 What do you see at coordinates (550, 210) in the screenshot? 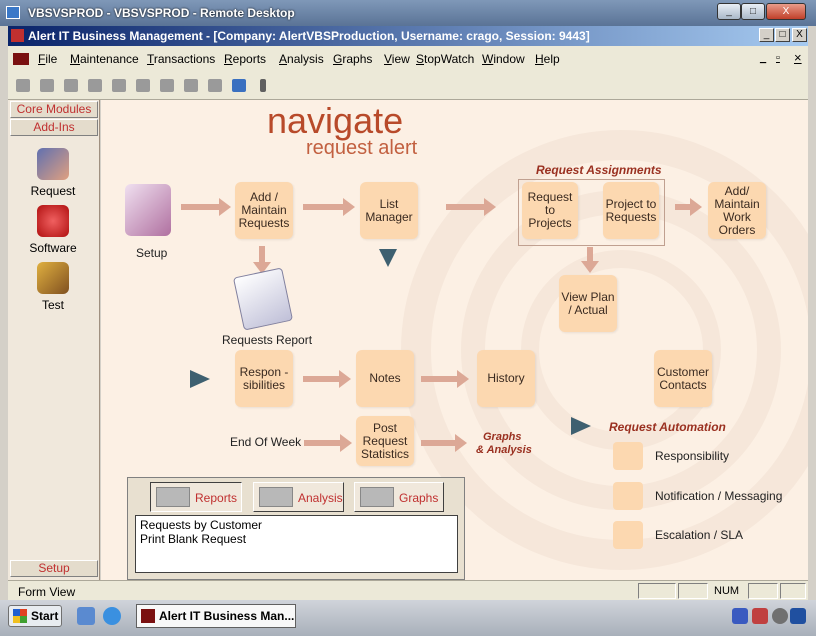
I see `request-to-projects-button: Request to Projects` at bounding box center [550, 210].